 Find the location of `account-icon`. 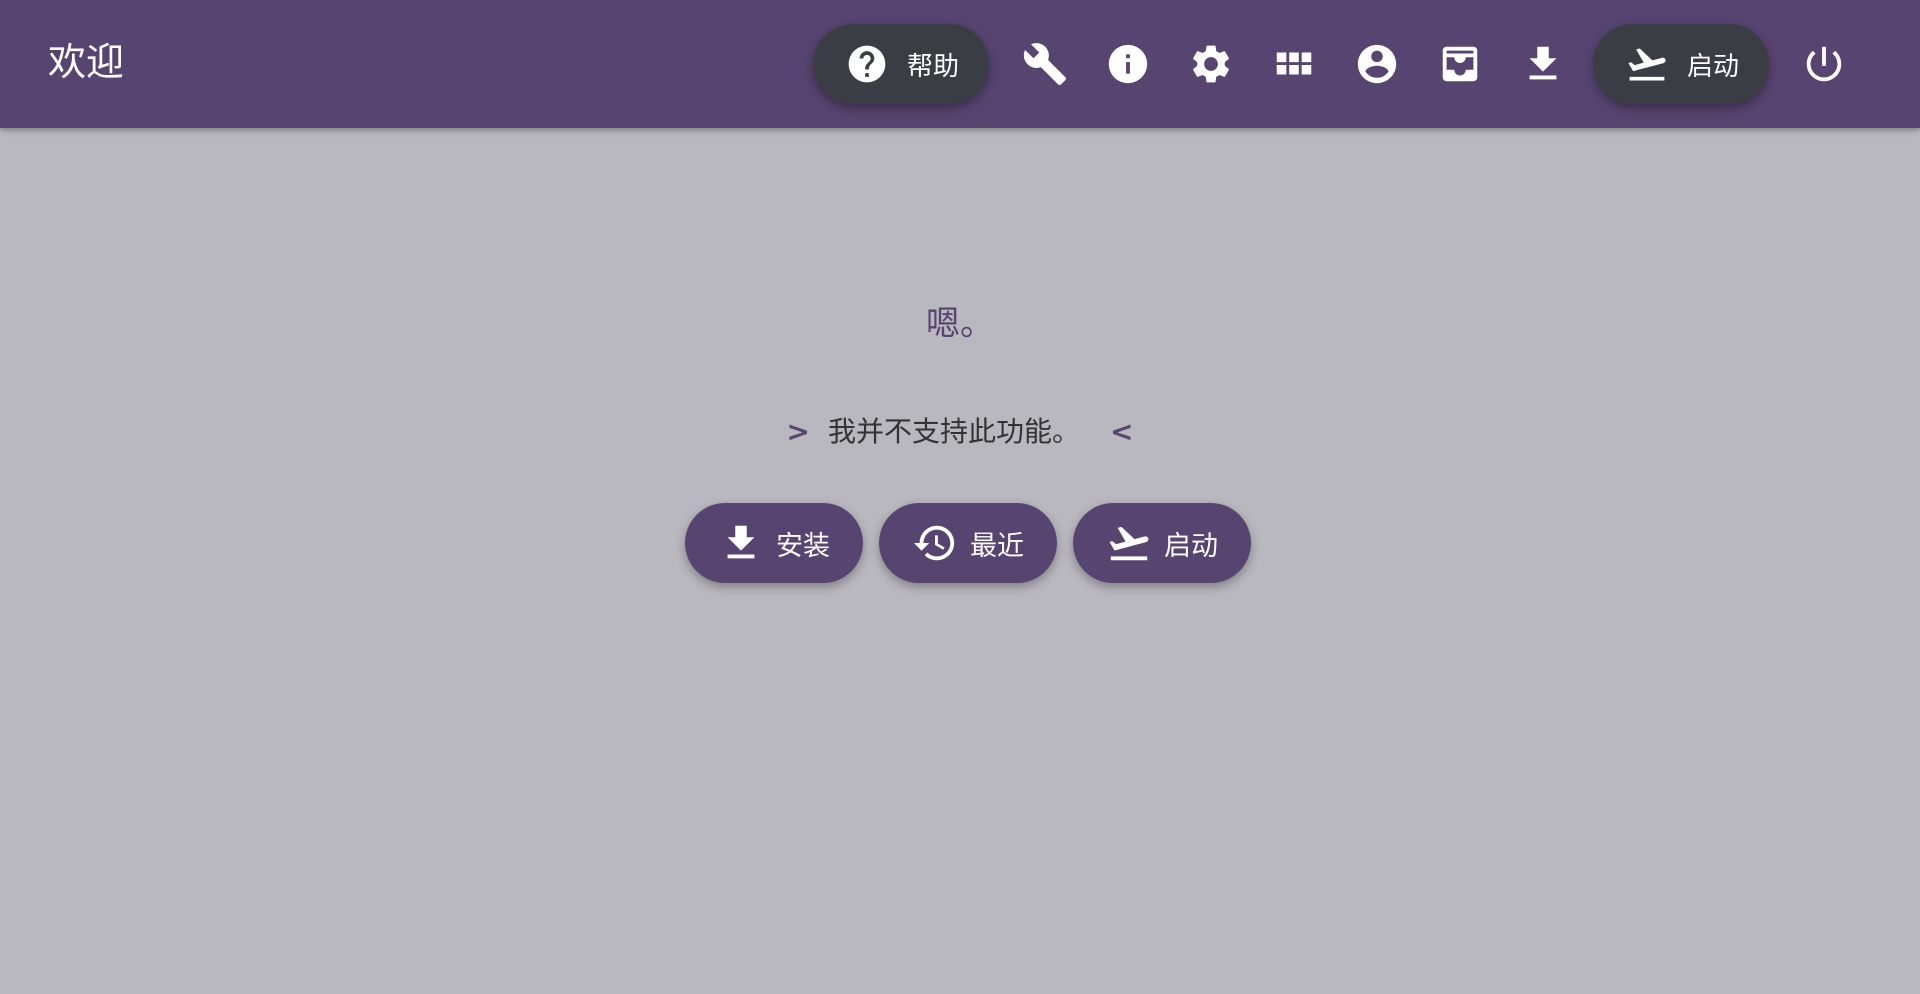

account-icon is located at coordinates (1377, 64).